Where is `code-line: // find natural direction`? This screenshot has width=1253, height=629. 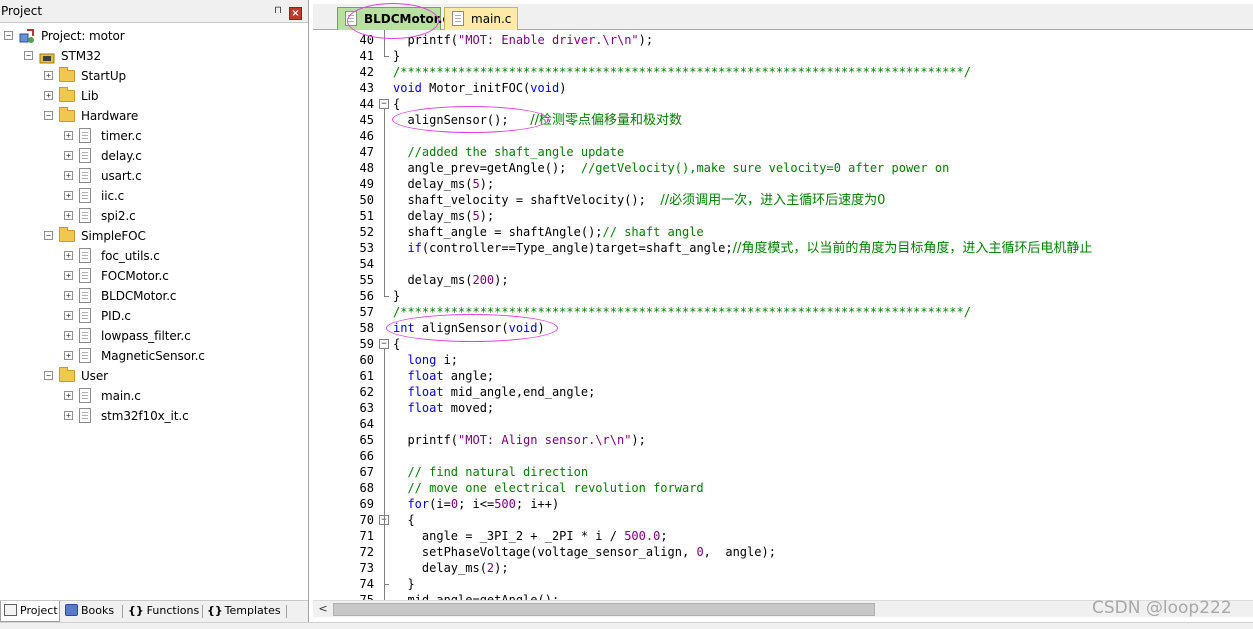
code-line: // find natural direction is located at coordinates (490, 472).